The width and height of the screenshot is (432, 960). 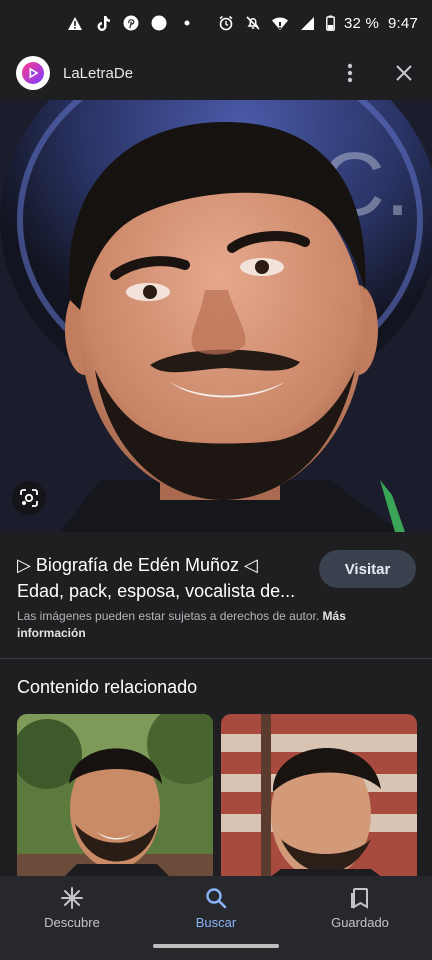 What do you see at coordinates (403, 23) in the screenshot?
I see `clock: 9:47` at bounding box center [403, 23].